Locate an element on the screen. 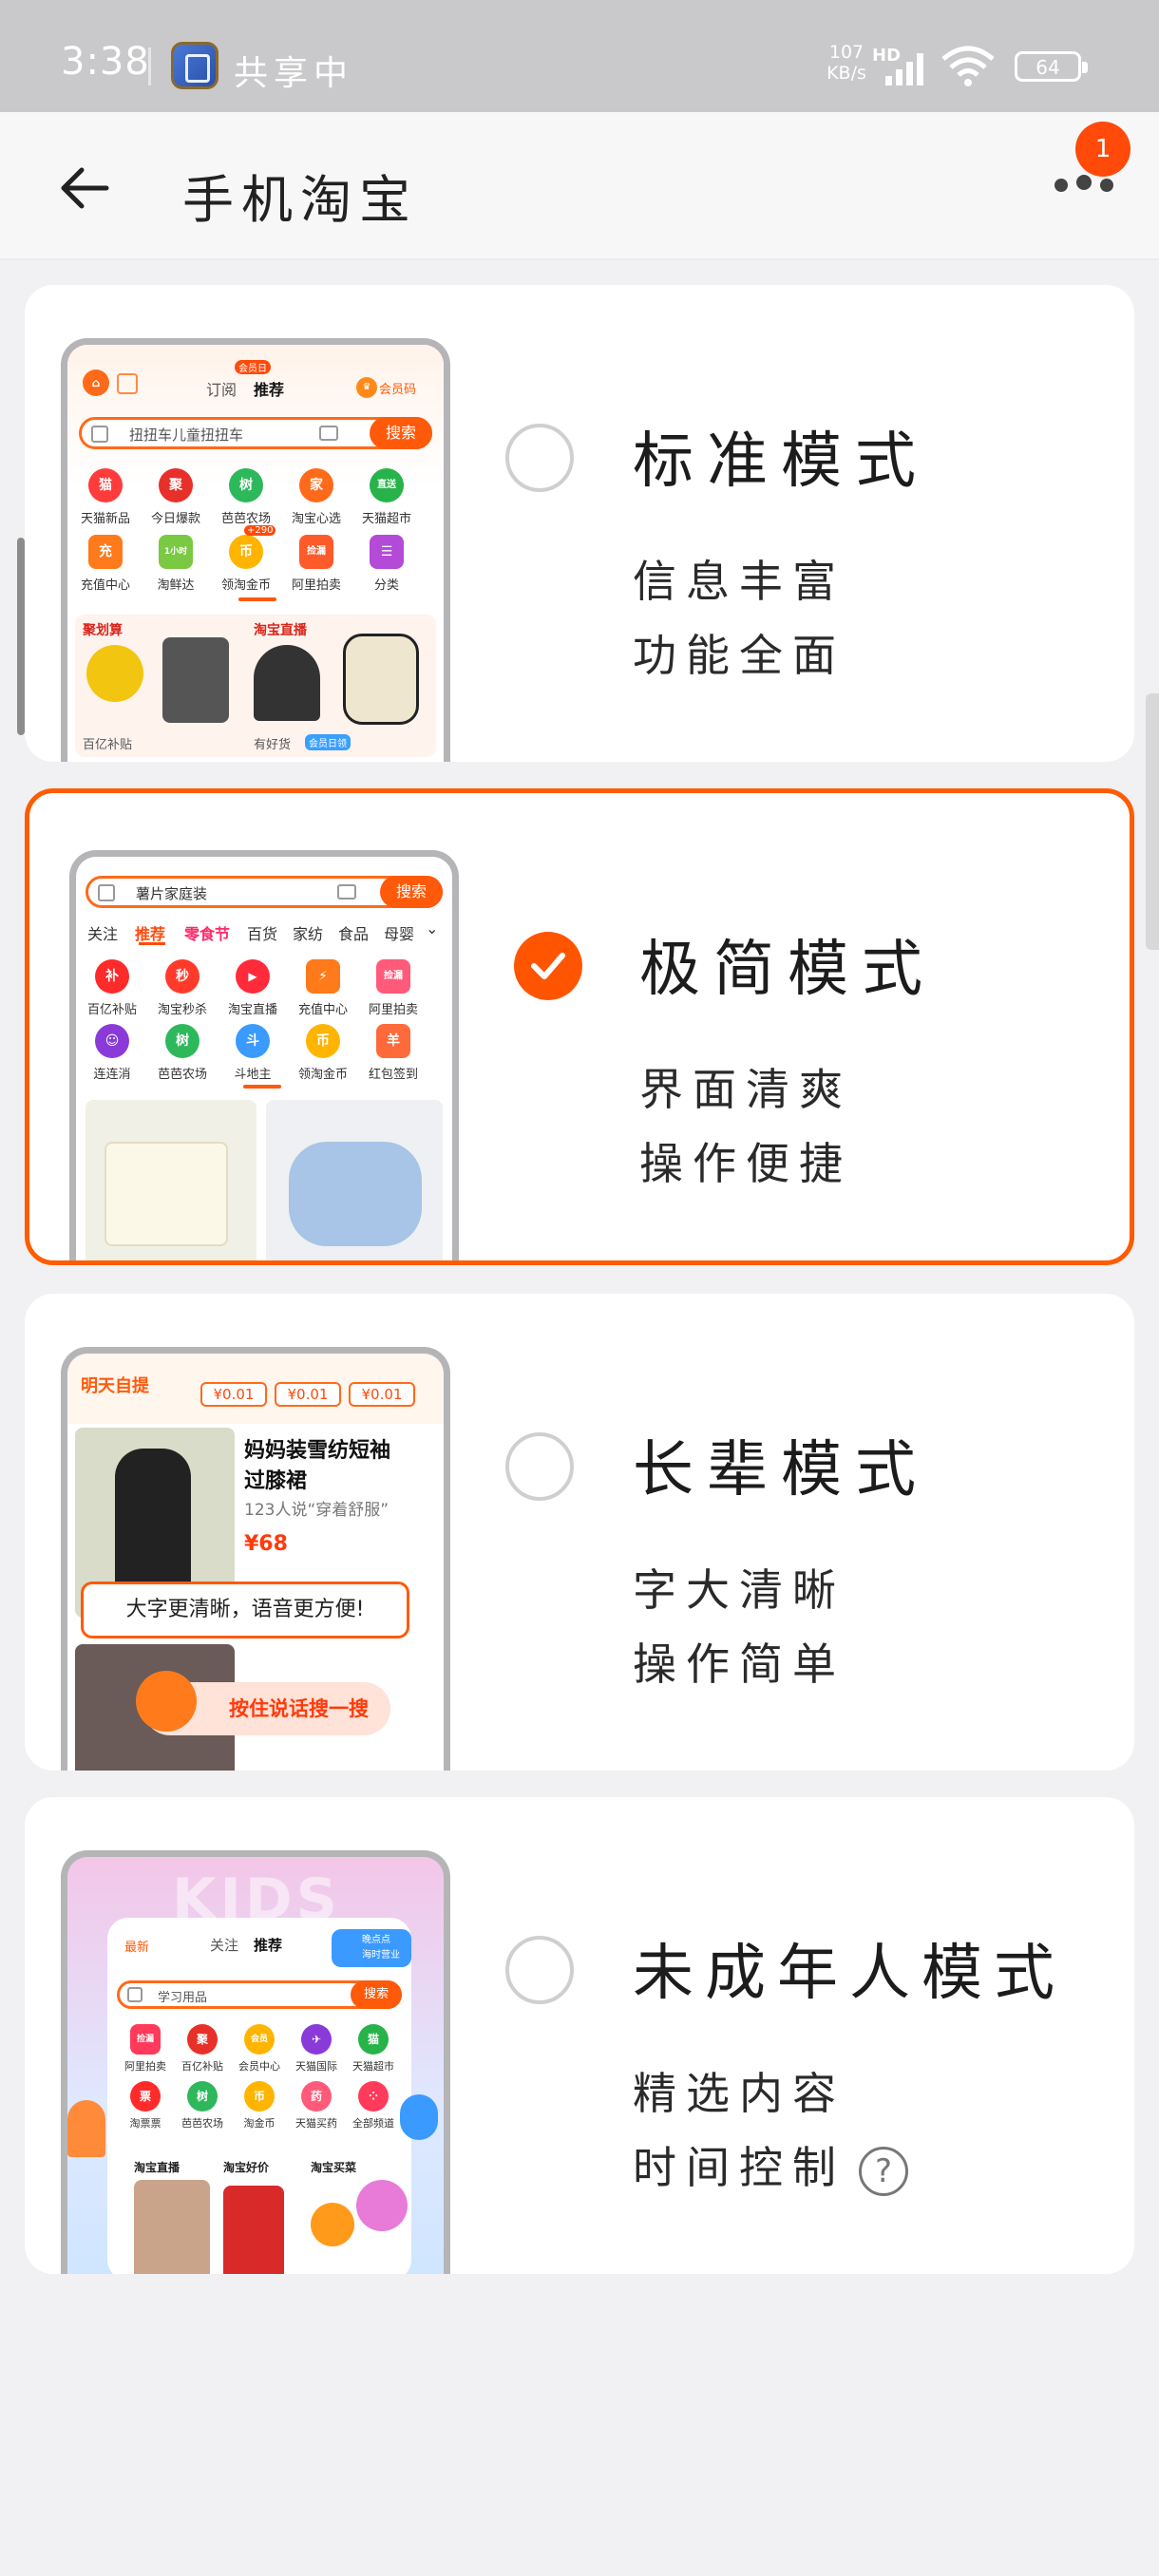 The image size is (1159, 2576). preview-search-text: 学习用品 is located at coordinates (183, 1998).